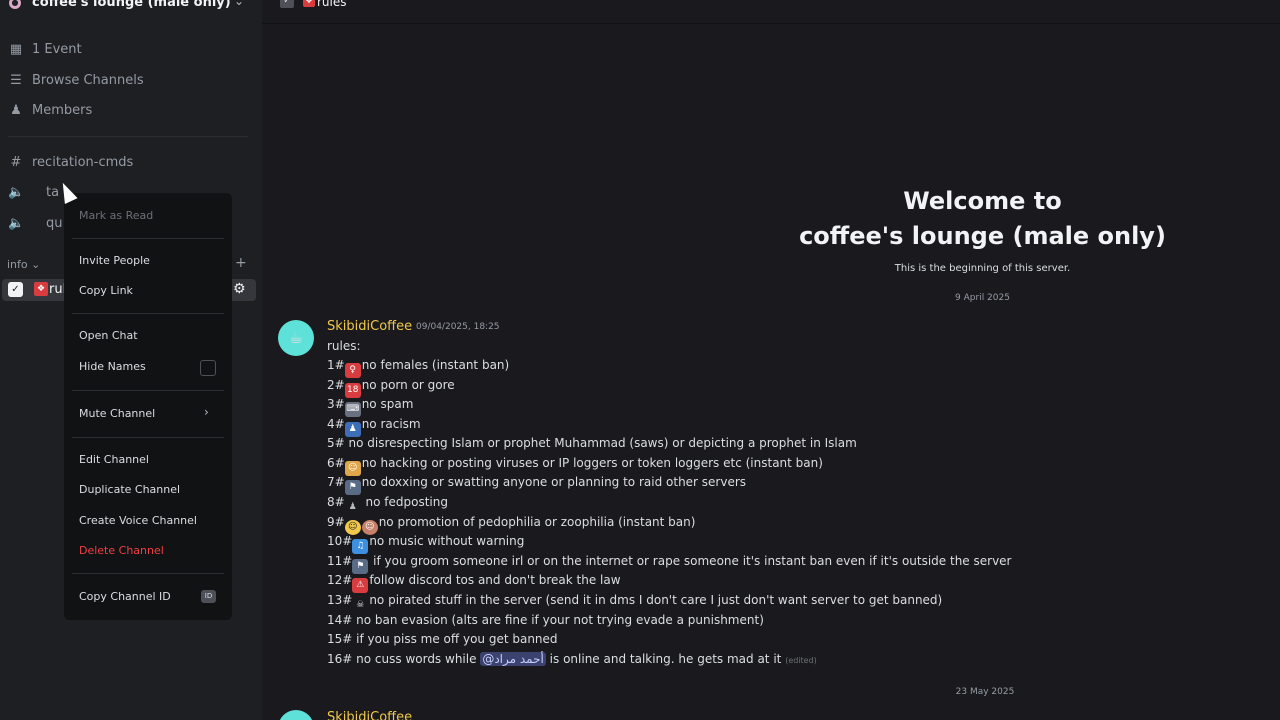  I want to click on rule-line: 1# ♀ no females (instant ban), so click(418, 368).